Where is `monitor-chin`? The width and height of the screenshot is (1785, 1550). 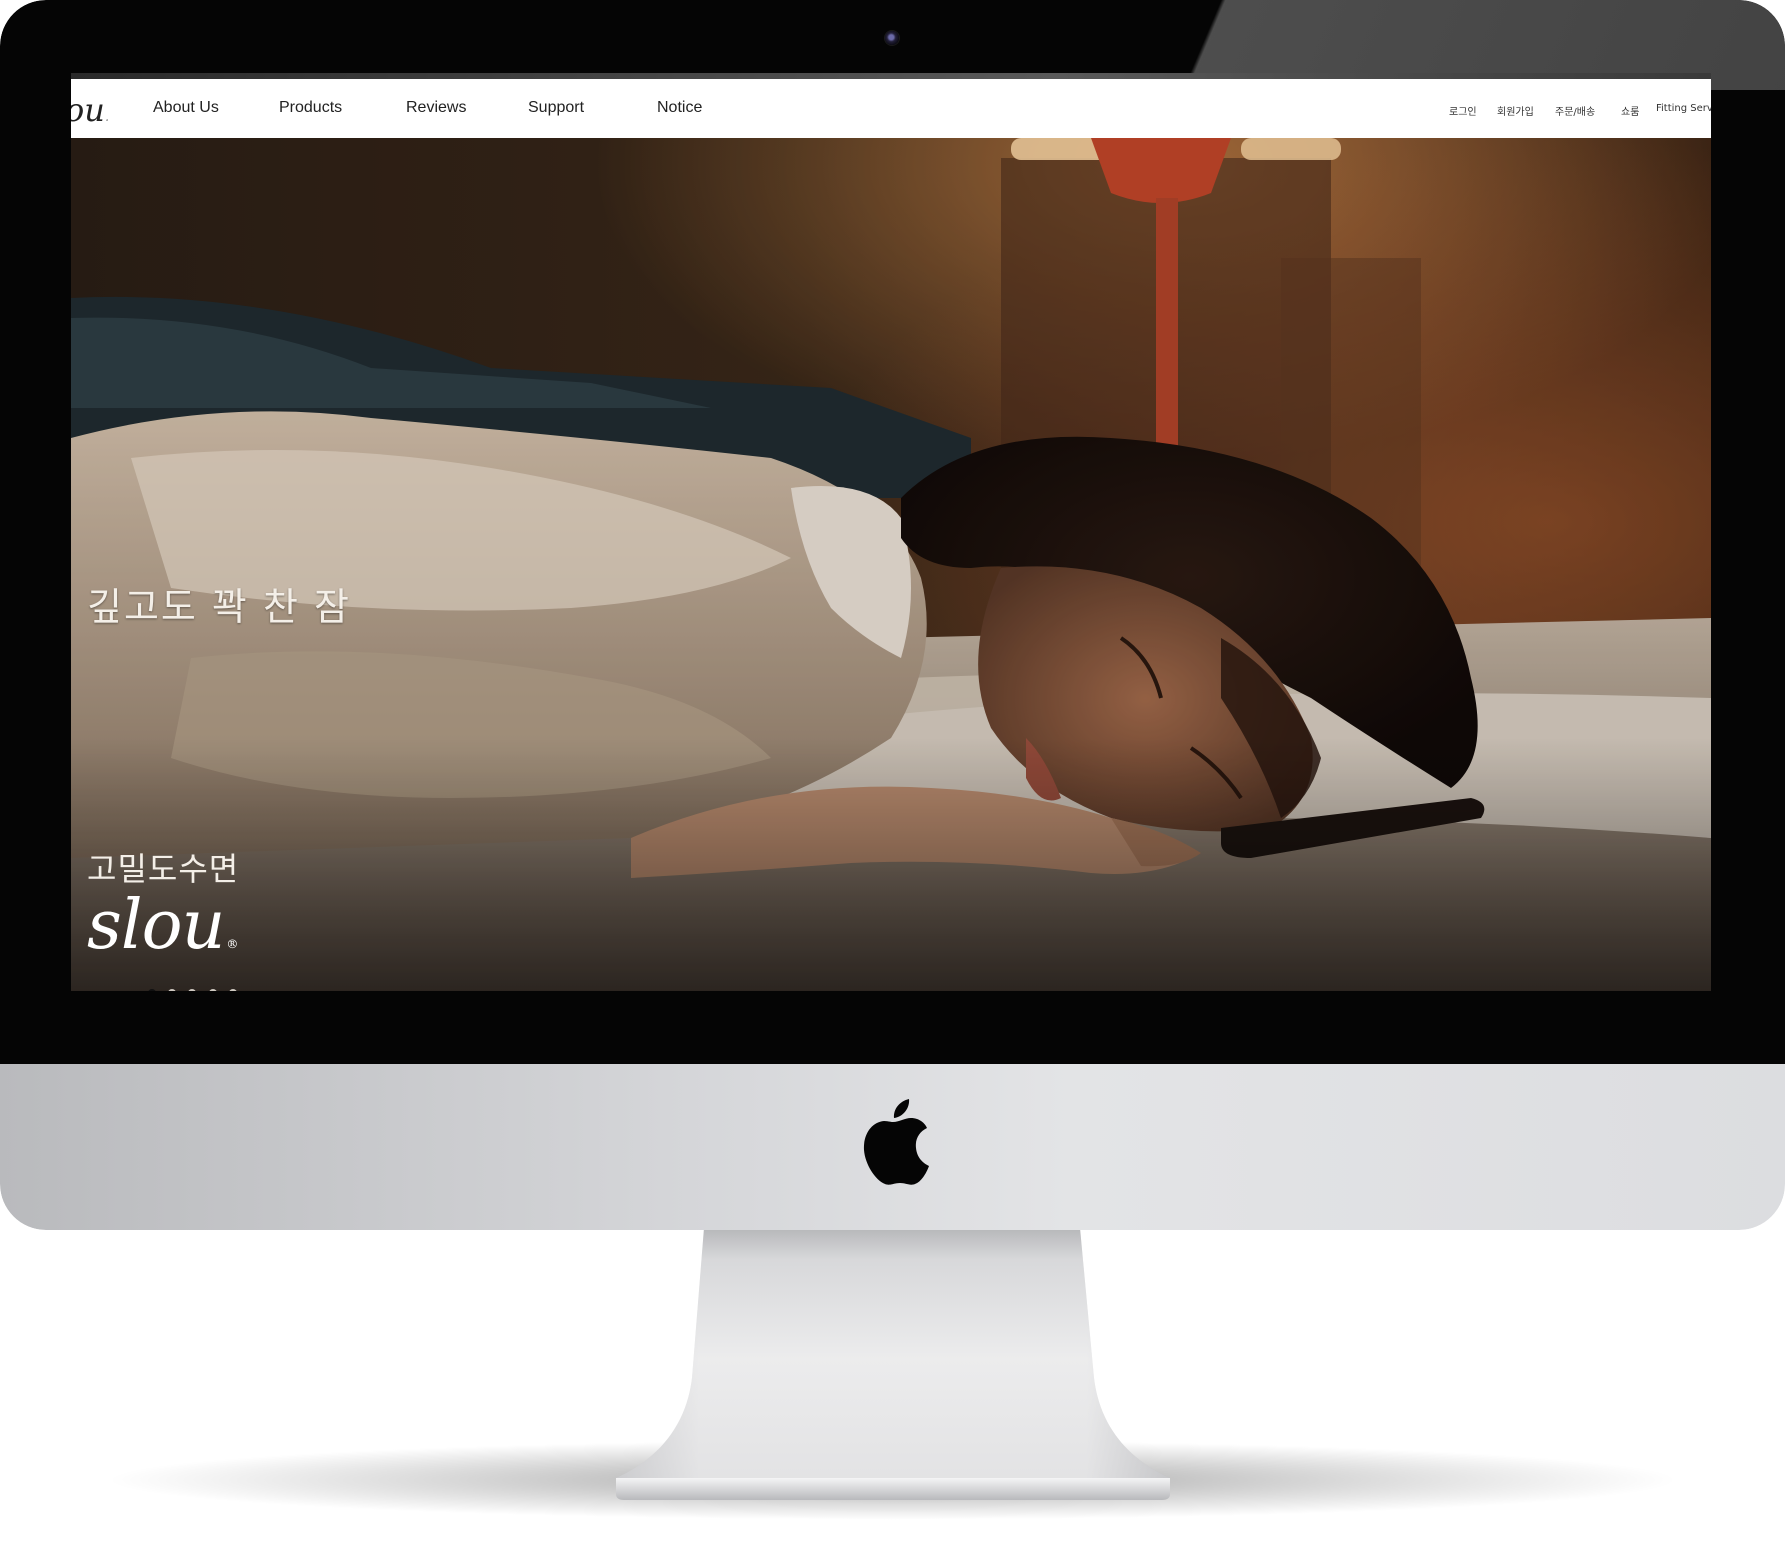
monitor-chin is located at coordinates (892, 1147).